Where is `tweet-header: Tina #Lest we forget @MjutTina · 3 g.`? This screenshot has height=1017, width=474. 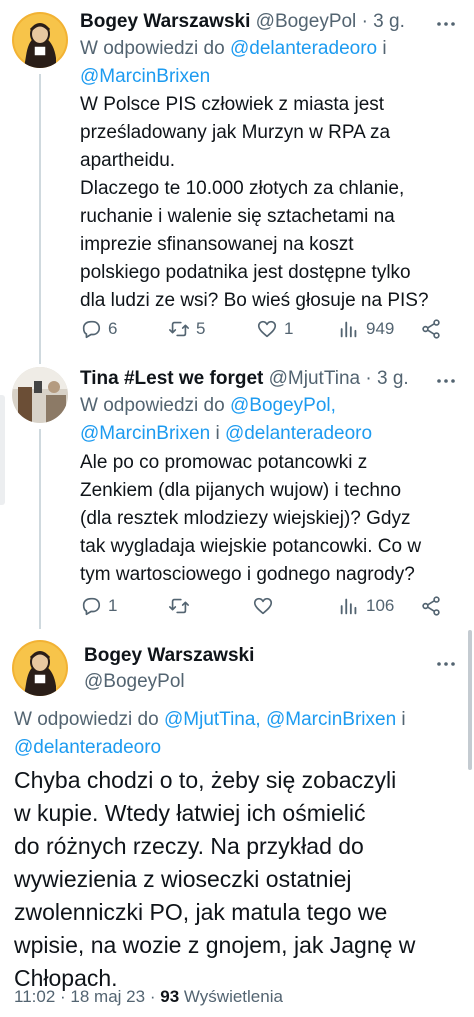 tweet-header: Tina #Lest we forget @MjutTina · 3 g. is located at coordinates (244, 379).